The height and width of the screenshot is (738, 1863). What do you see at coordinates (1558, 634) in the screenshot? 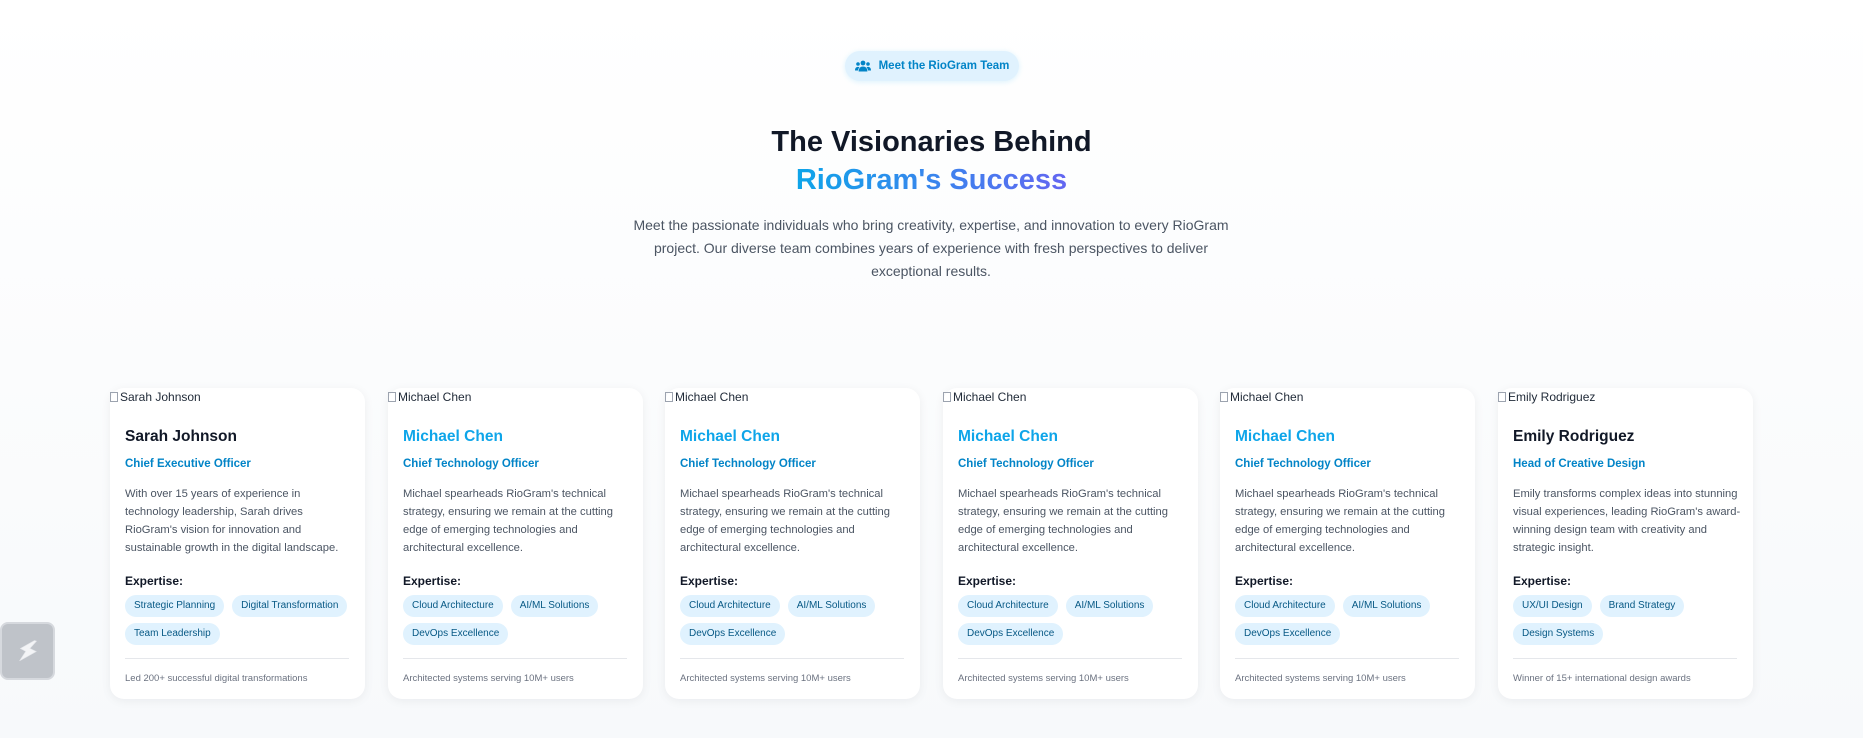
I see `expertise-tag: Design Systems` at bounding box center [1558, 634].